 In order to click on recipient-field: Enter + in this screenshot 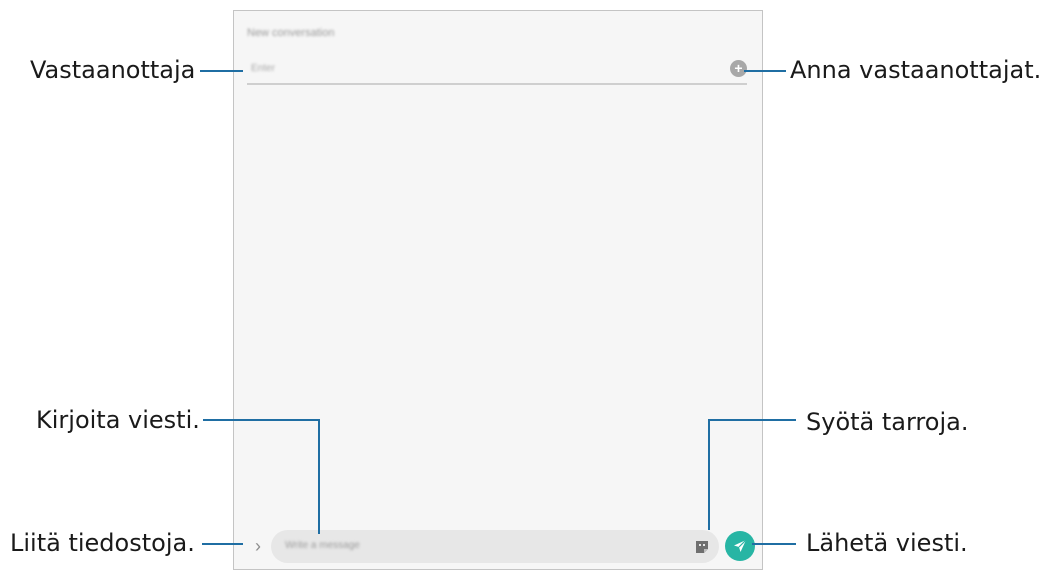, I will do `click(497, 71)`.